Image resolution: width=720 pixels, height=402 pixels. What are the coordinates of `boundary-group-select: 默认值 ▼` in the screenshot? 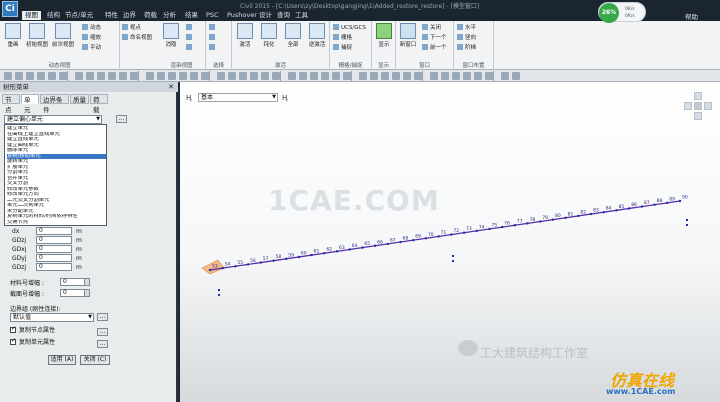 It's located at (52, 317).